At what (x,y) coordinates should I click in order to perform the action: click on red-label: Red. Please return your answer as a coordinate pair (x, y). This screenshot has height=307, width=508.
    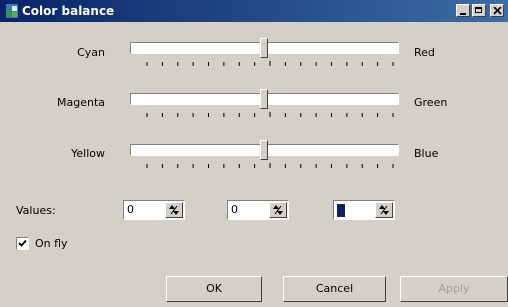
    Looking at the image, I should click on (424, 52).